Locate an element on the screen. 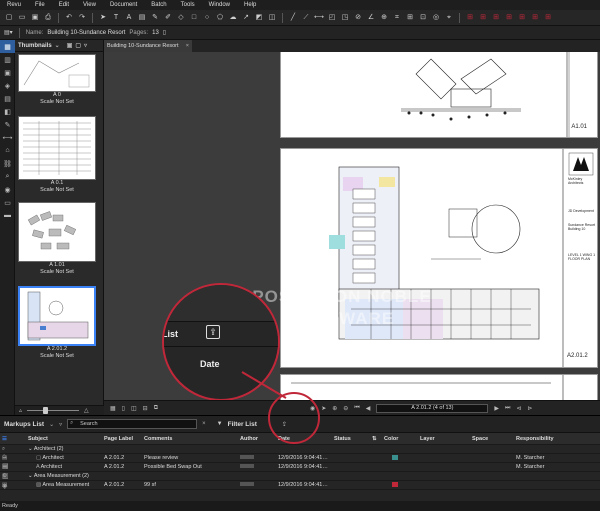 The height and width of the screenshot is (511, 600). line-tool-icon: ╱ is located at coordinates (293, 18).